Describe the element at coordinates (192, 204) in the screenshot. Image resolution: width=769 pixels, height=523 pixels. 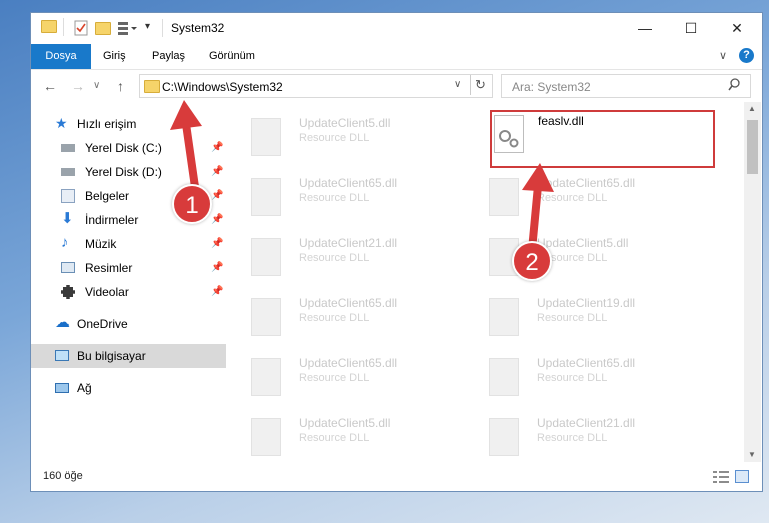
I see `step-1-badge: 1` at that location.